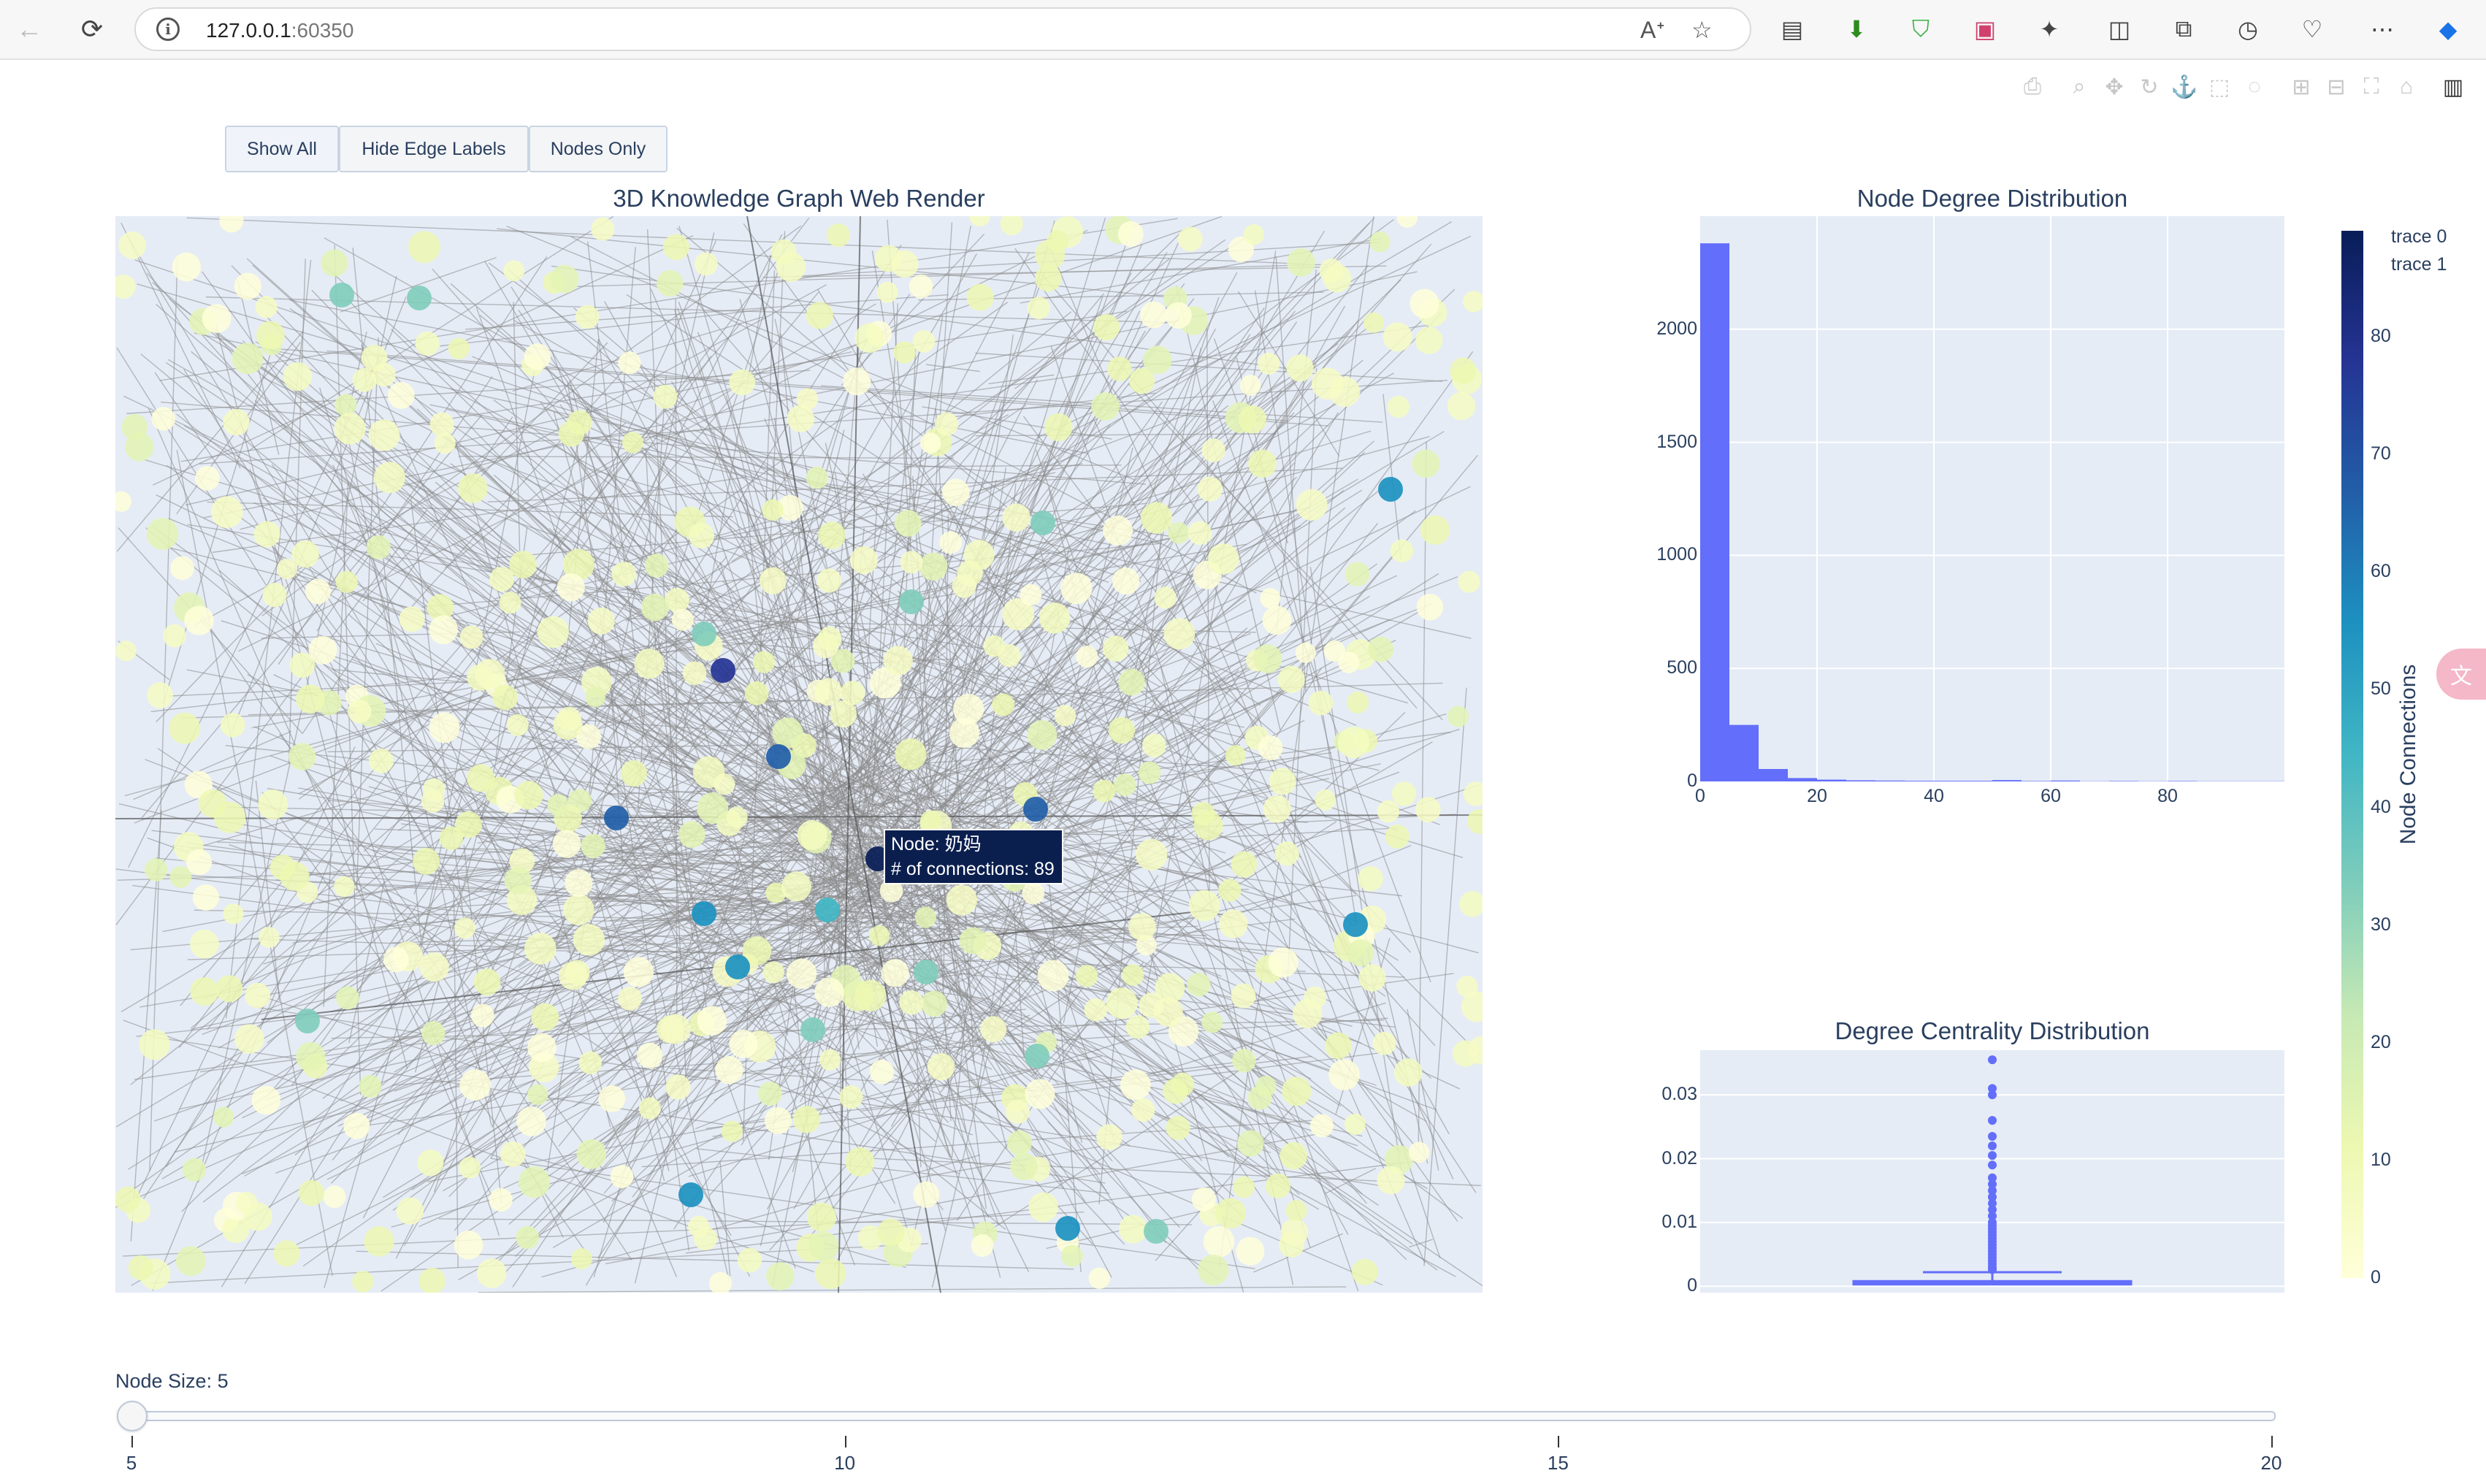 This screenshot has width=2486, height=1484. What do you see at coordinates (1992, 499) in the screenshot?
I see `degree-histogram-plot` at bounding box center [1992, 499].